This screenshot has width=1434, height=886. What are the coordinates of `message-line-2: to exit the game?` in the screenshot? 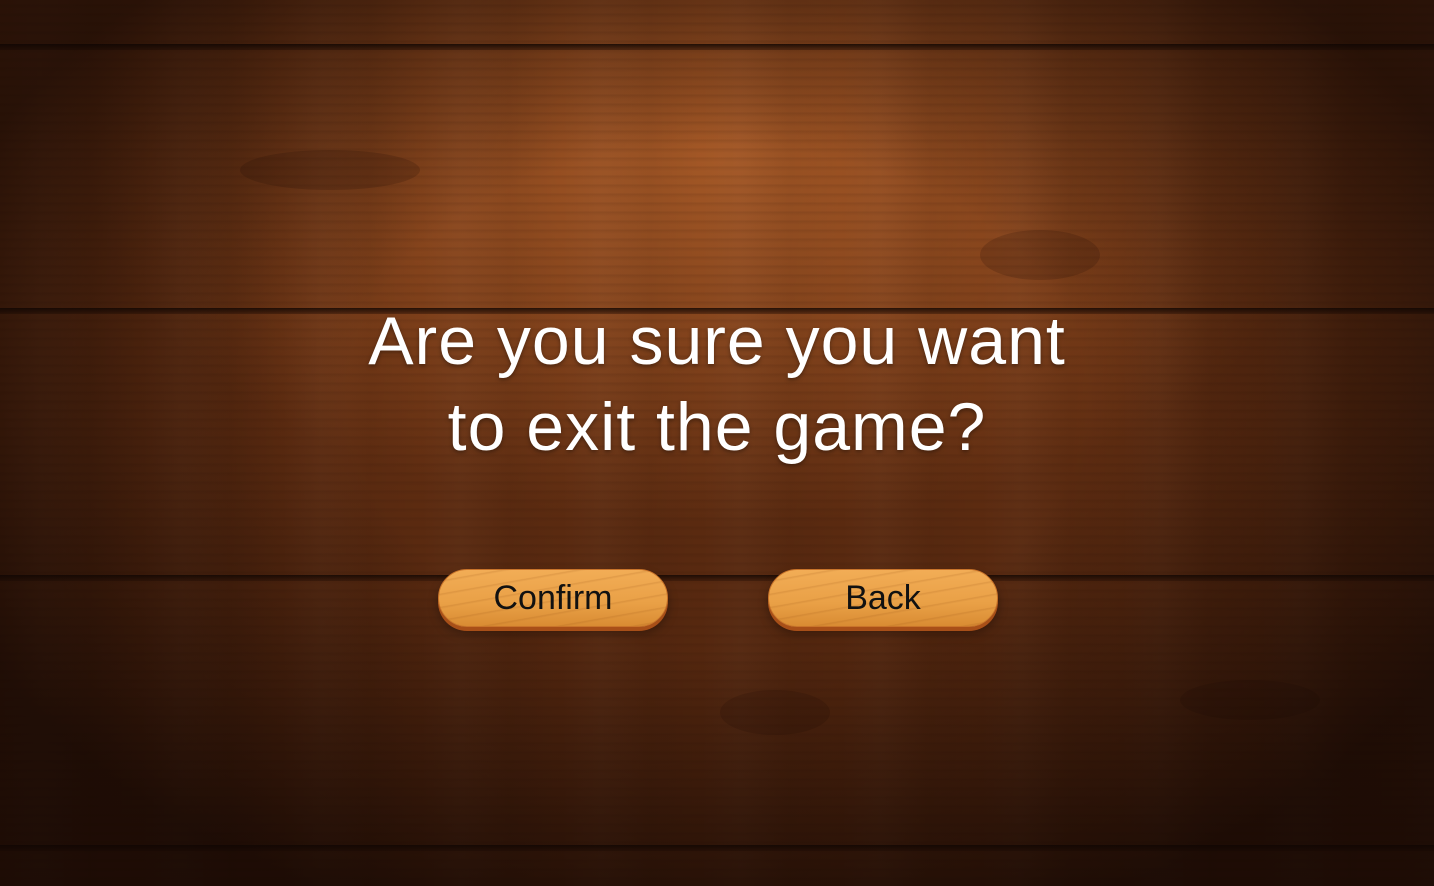 It's located at (717, 427).